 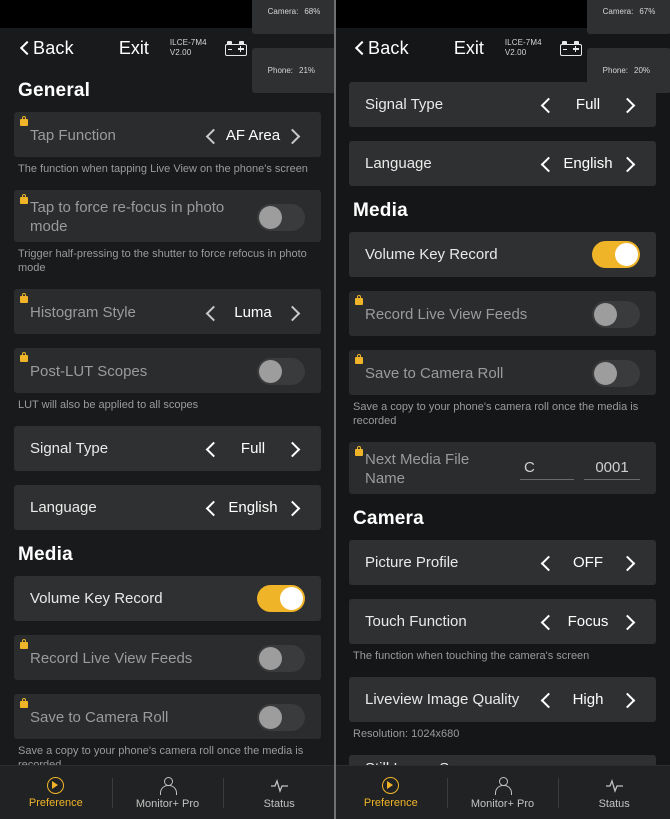 I want to click on section-header-media: Media, so click(x=45, y=554).